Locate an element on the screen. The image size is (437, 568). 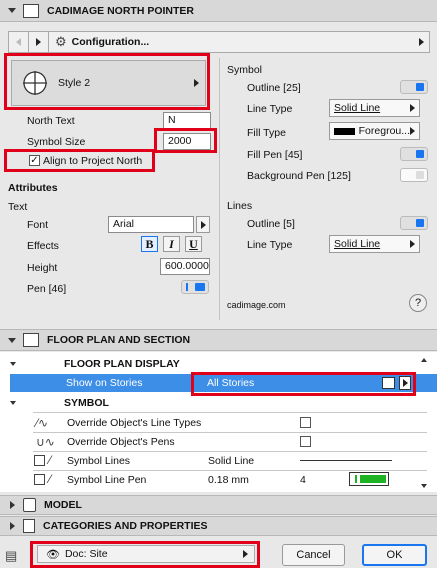
title-bar: CADIMAGE NORTH POINTER is located at coordinates (218, 11).